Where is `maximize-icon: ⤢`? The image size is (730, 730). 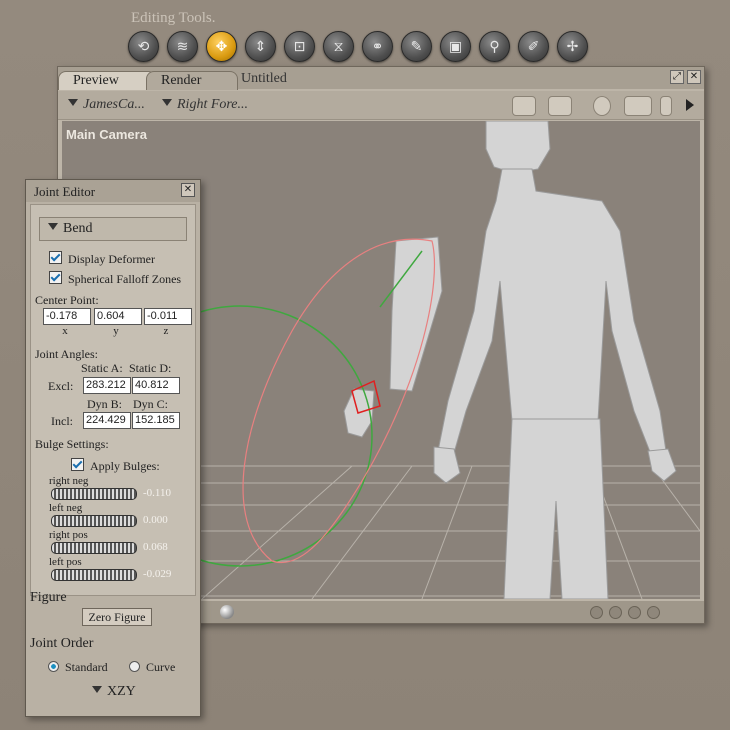 maximize-icon: ⤢ is located at coordinates (677, 77).